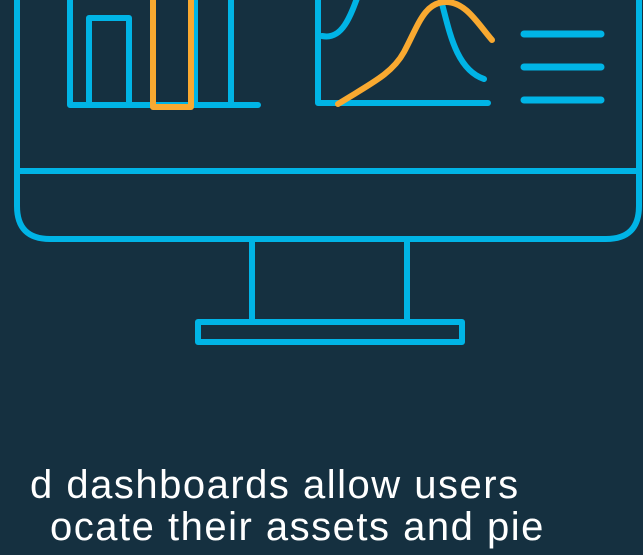 This screenshot has width=643, height=555. I want to click on monitor-stand-neck, so click(329, 280).